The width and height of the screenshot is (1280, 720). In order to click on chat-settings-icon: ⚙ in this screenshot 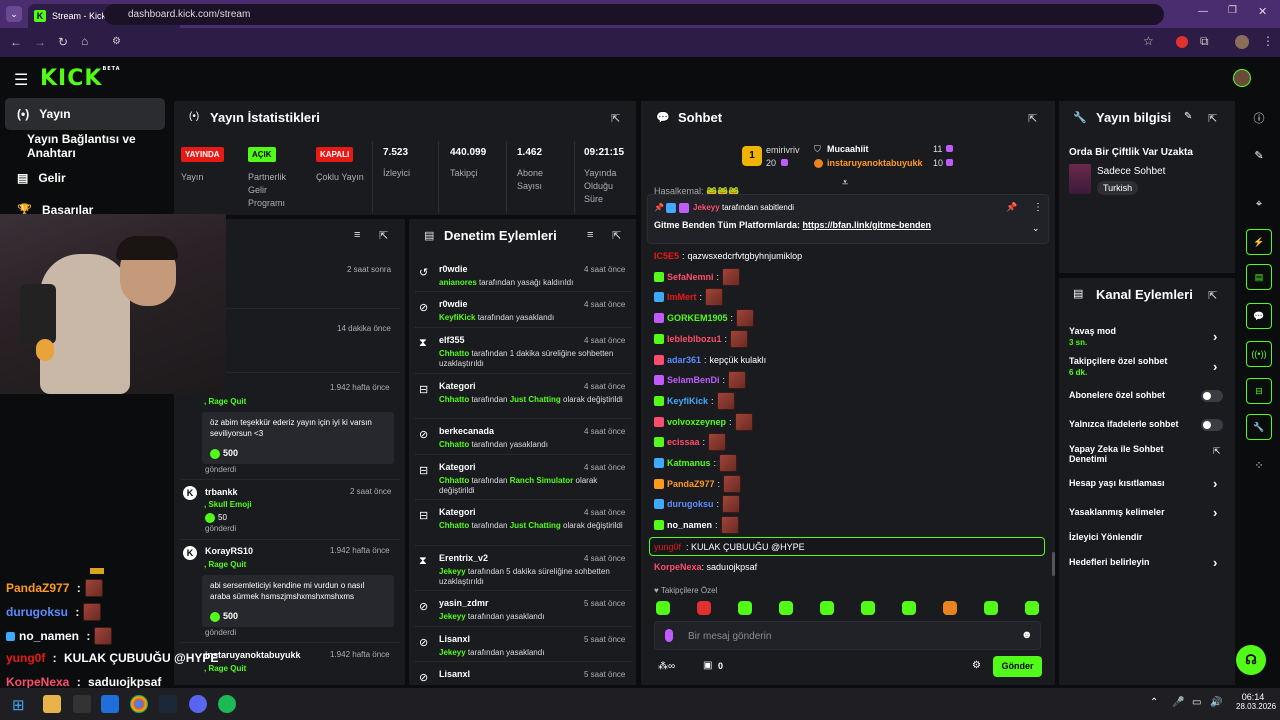, I will do `click(976, 665)`.